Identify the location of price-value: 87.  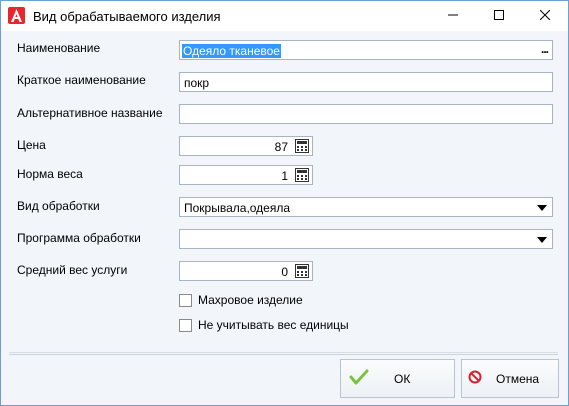
(281, 147).